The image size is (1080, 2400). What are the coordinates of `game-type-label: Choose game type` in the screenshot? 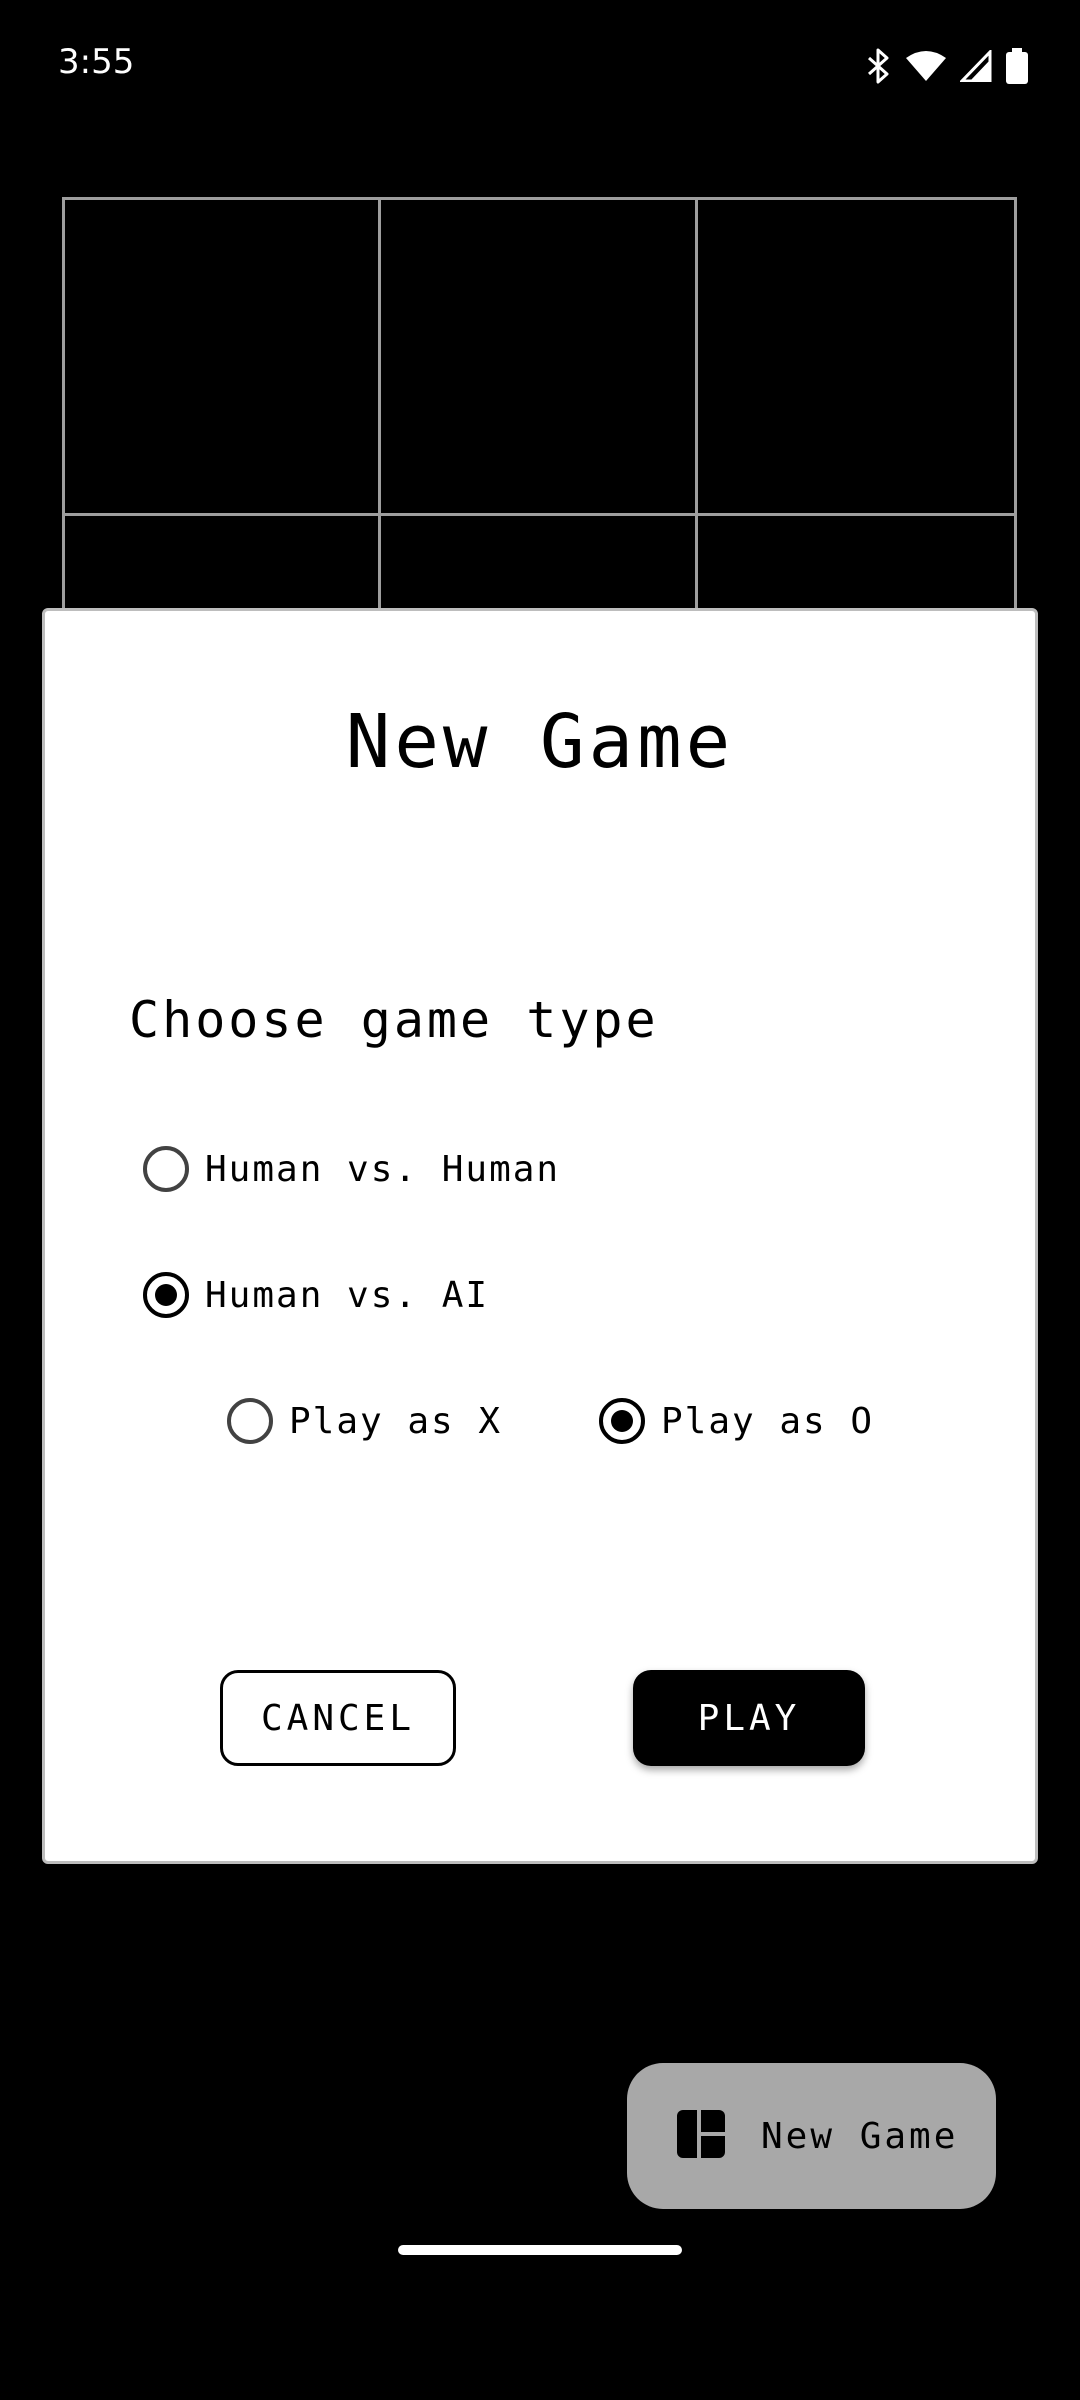 It's located at (394, 1020).